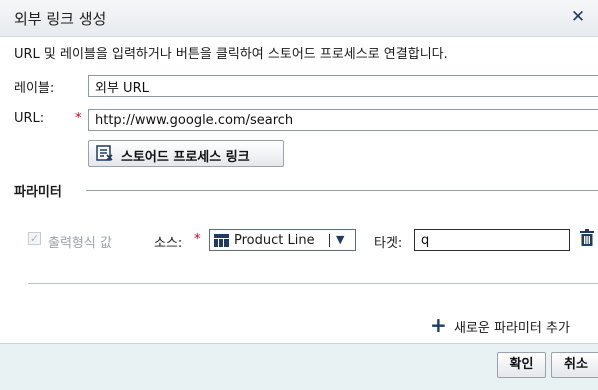 The width and height of the screenshot is (598, 390). What do you see at coordinates (60, 19) in the screenshot?
I see `dialog-title: 외부 링크 생성` at bounding box center [60, 19].